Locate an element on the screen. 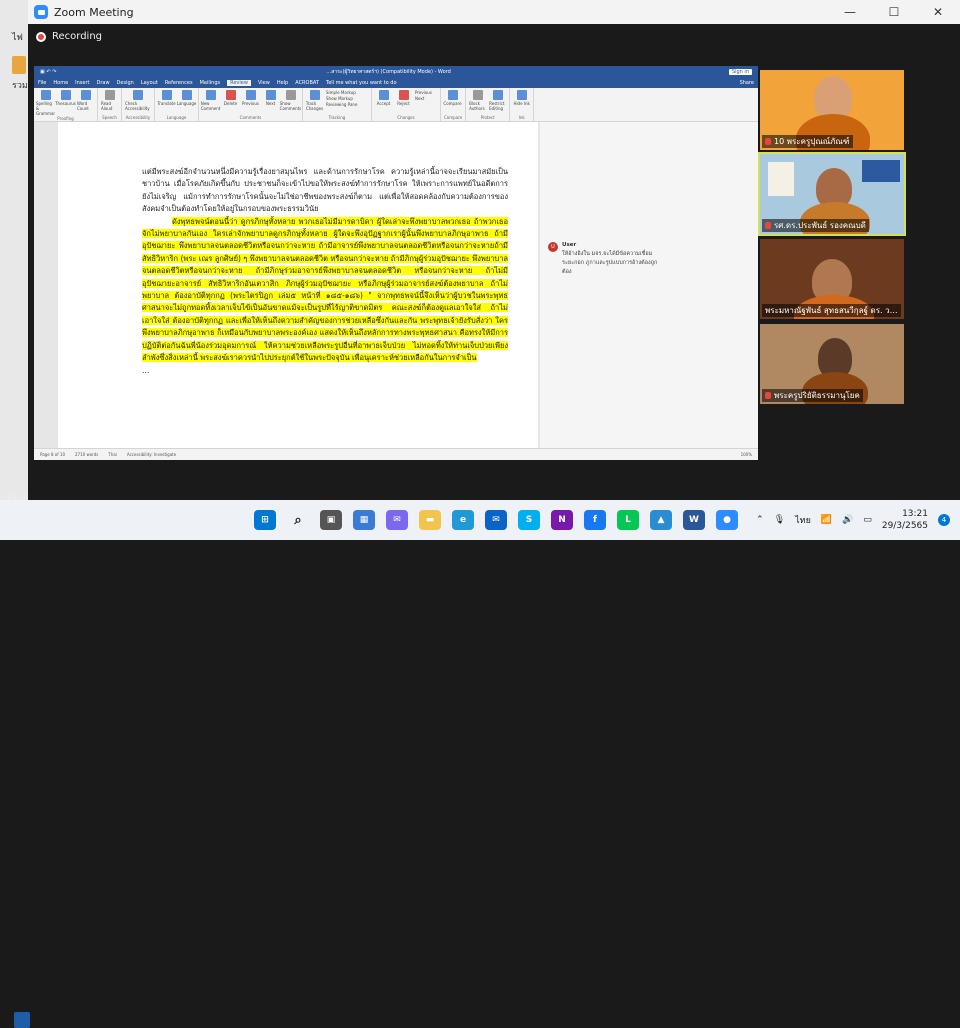  tab-draw: Draw is located at coordinates (102, 83).